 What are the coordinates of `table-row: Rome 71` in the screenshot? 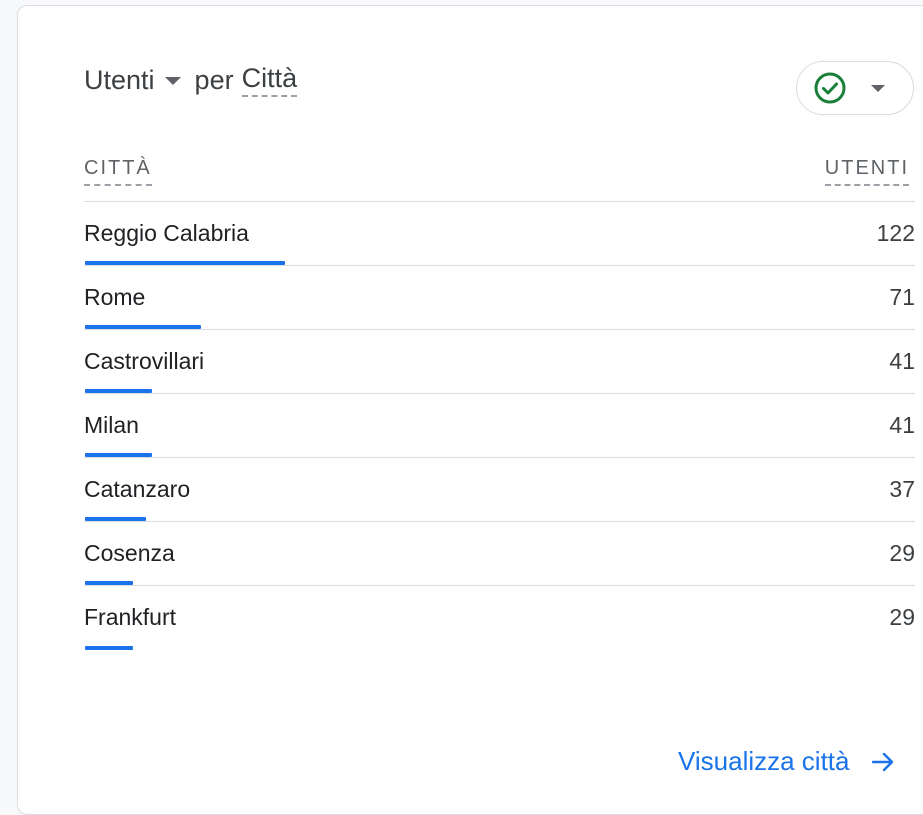 It's located at (499, 298).